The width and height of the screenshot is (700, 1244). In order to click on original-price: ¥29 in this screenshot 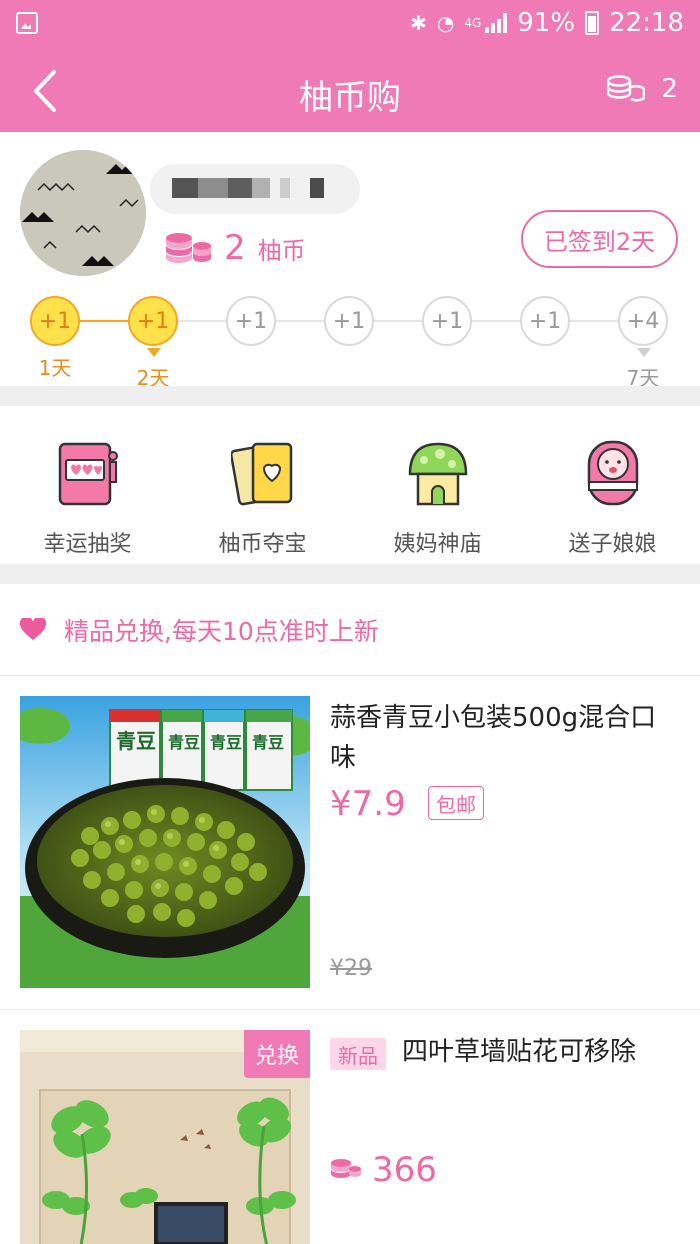, I will do `click(351, 968)`.